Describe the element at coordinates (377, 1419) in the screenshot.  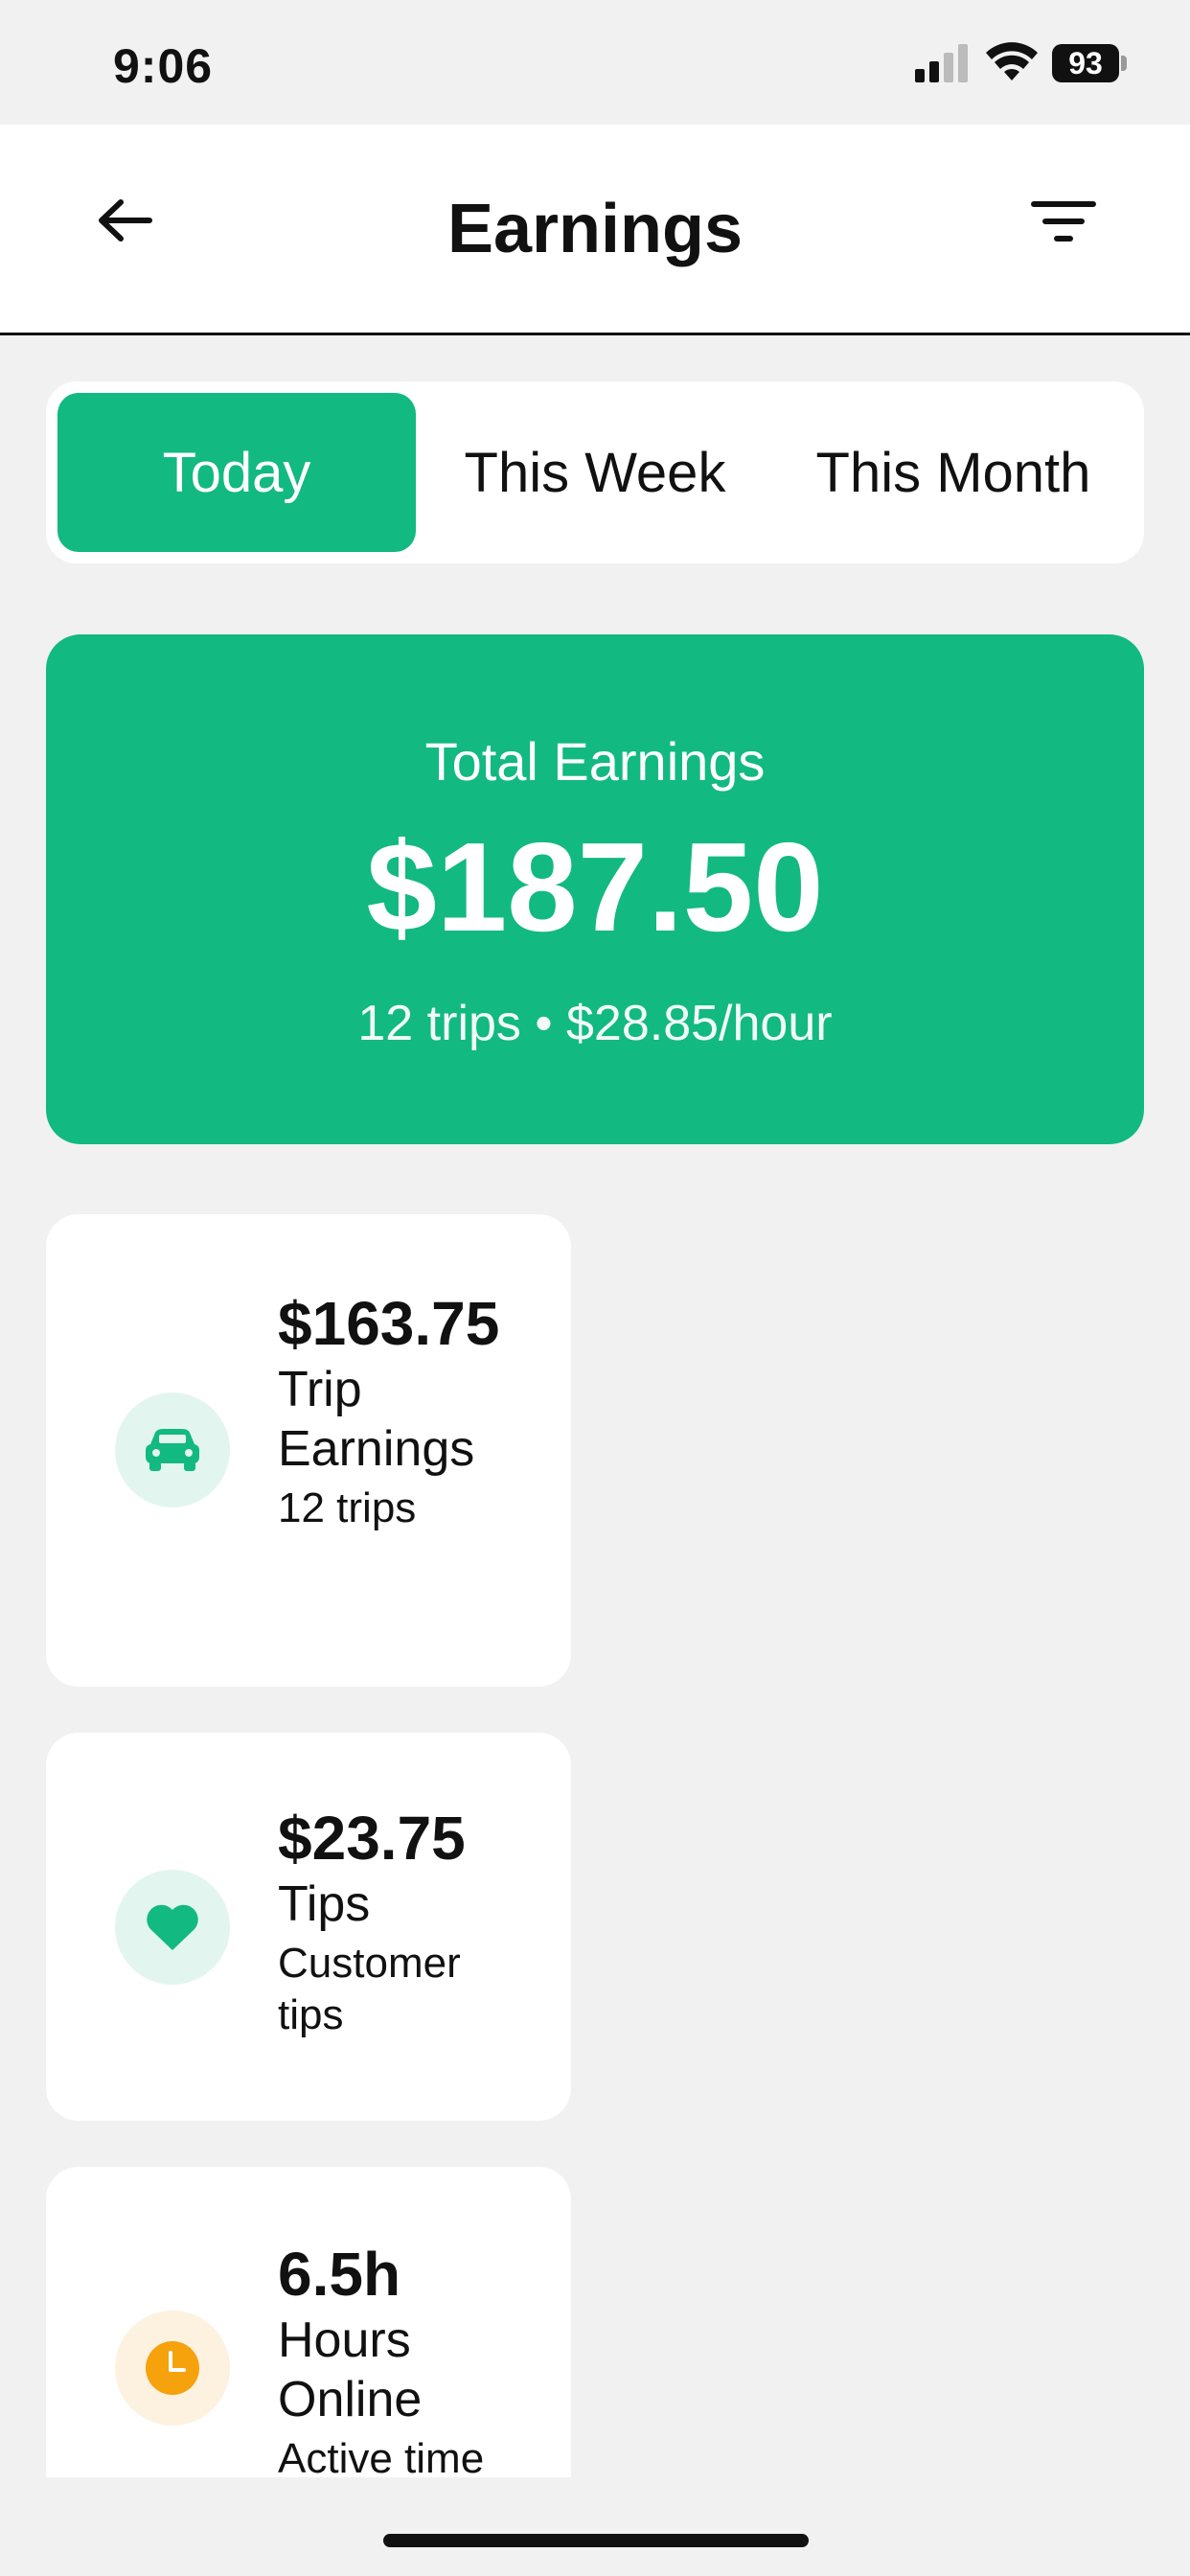
I see `stat-label: Trip Earnings` at that location.